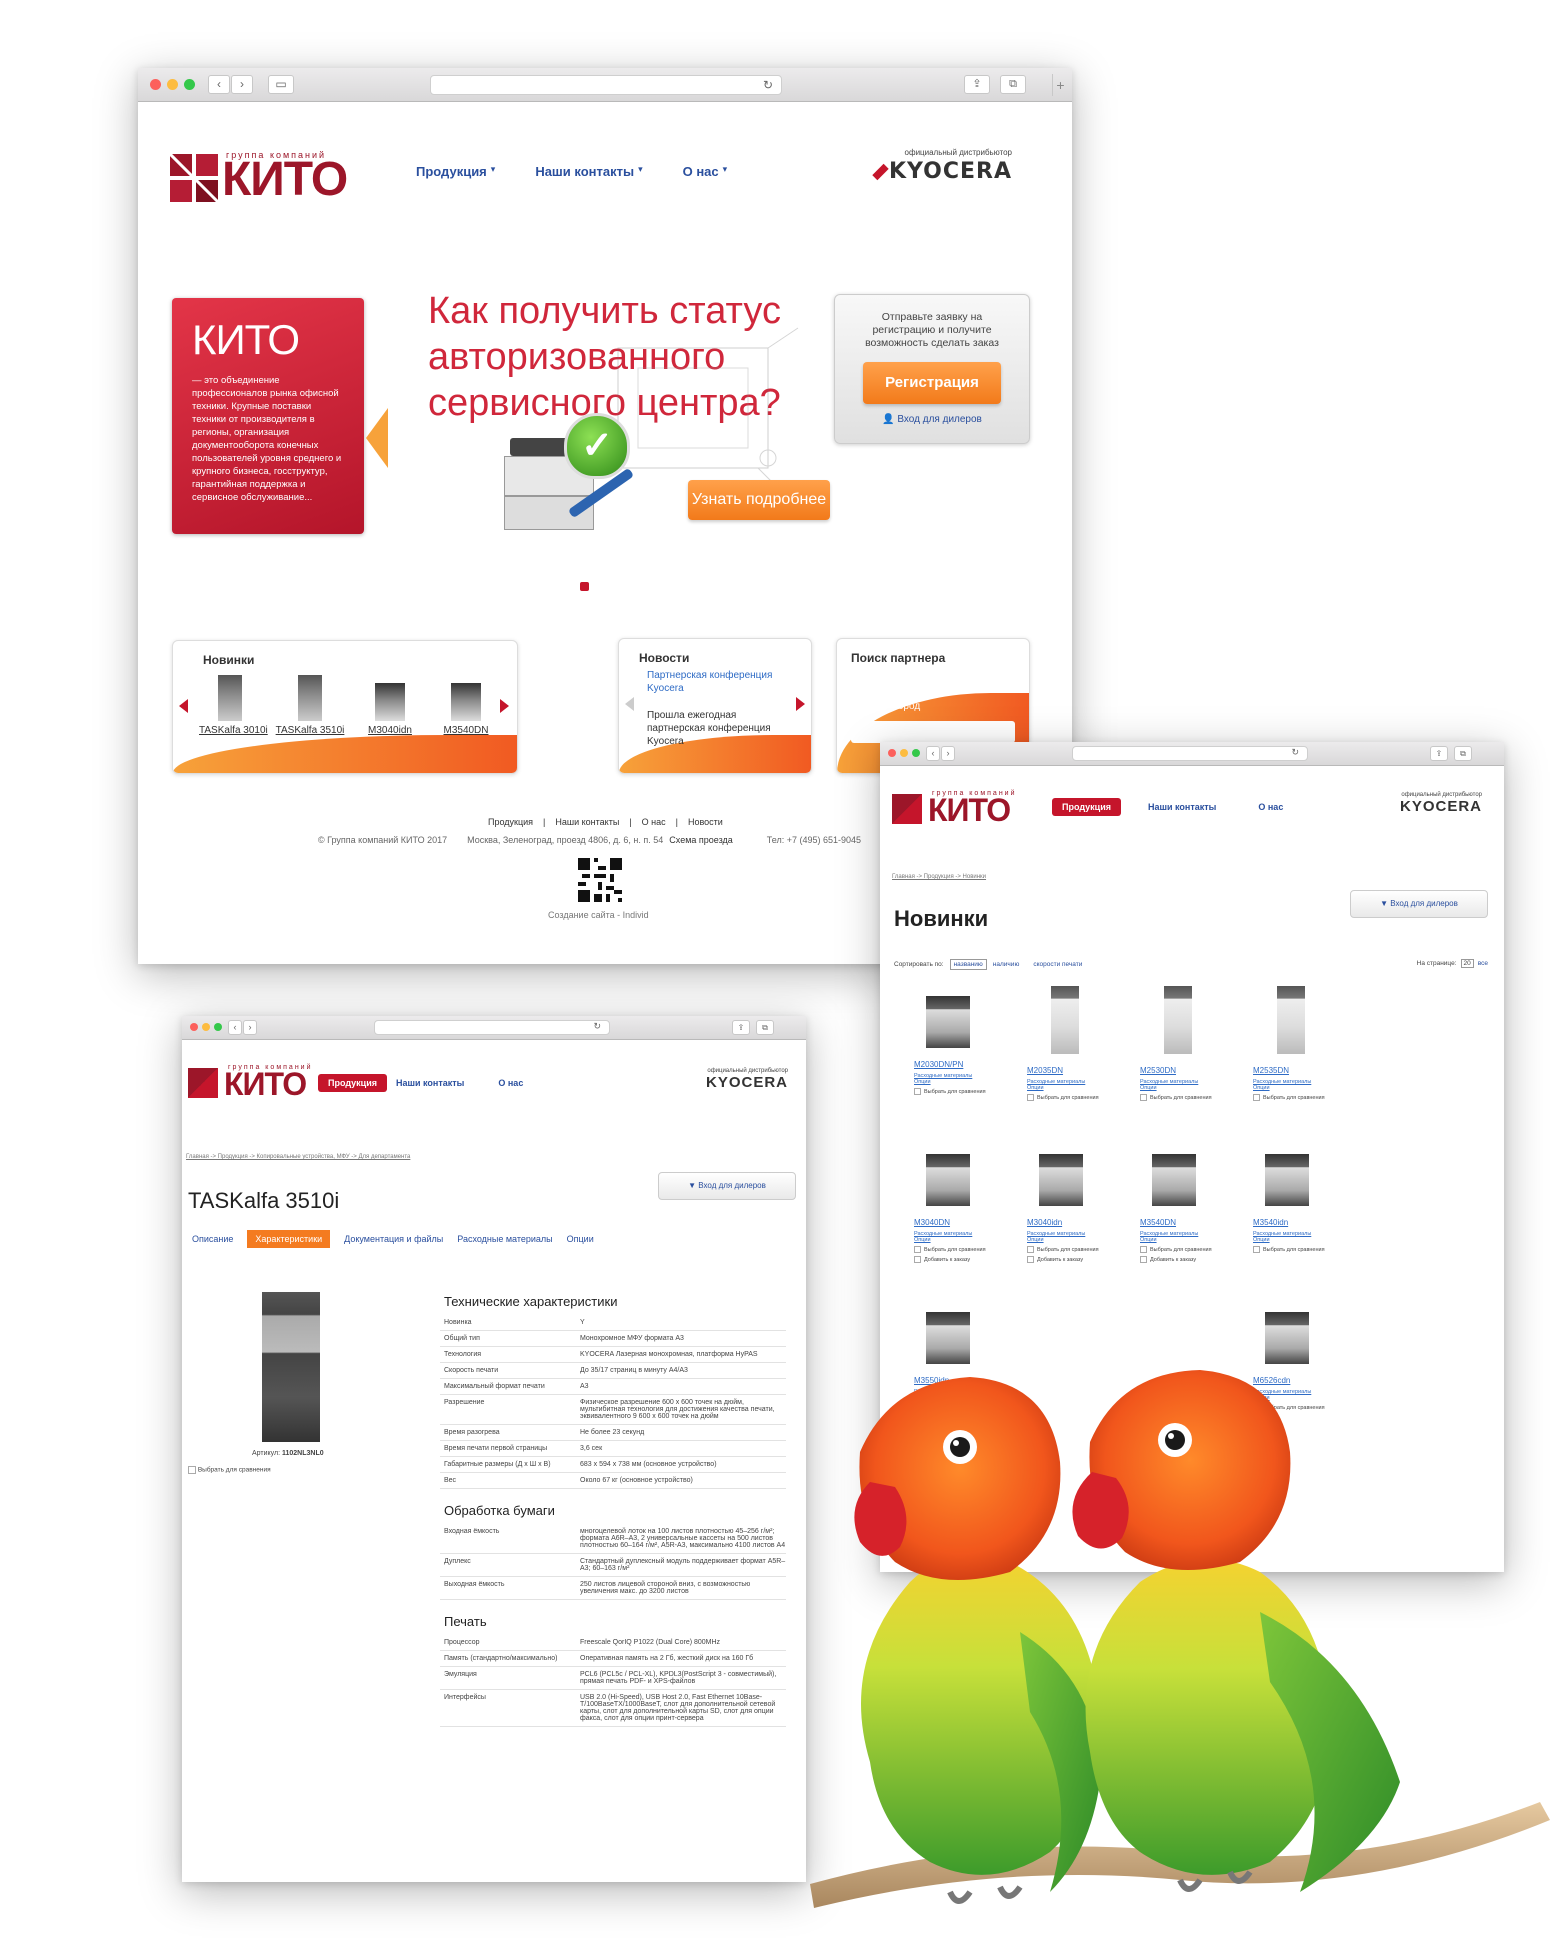 This screenshot has width=1560, height=1952. What do you see at coordinates (1006, 964) in the screenshot?
I see `sort-option-stock: наличию` at bounding box center [1006, 964].